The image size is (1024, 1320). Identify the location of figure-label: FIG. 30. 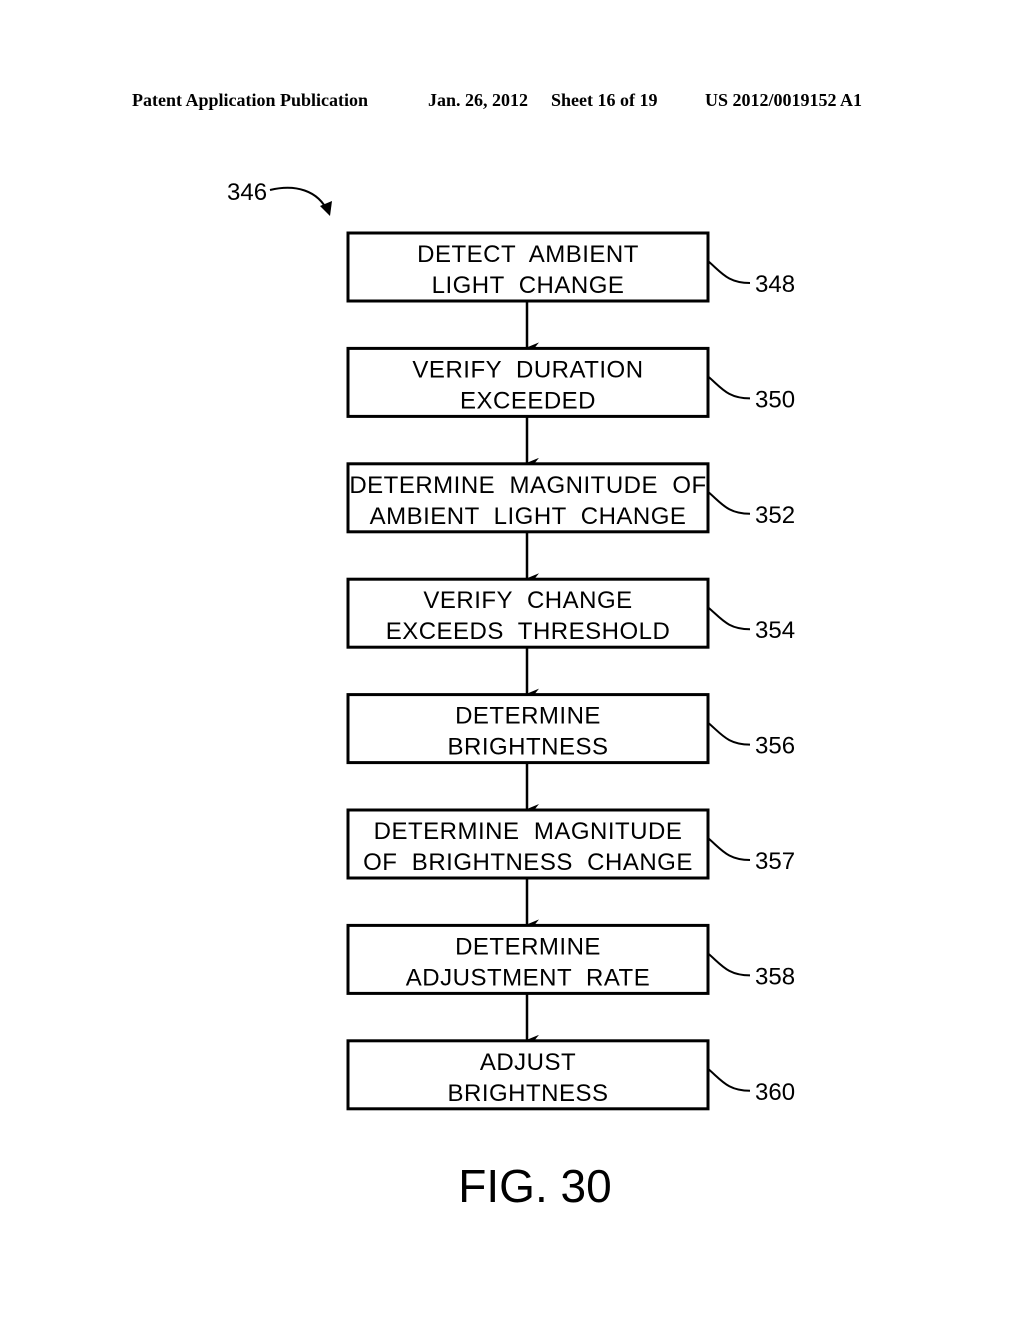
(534, 1186).